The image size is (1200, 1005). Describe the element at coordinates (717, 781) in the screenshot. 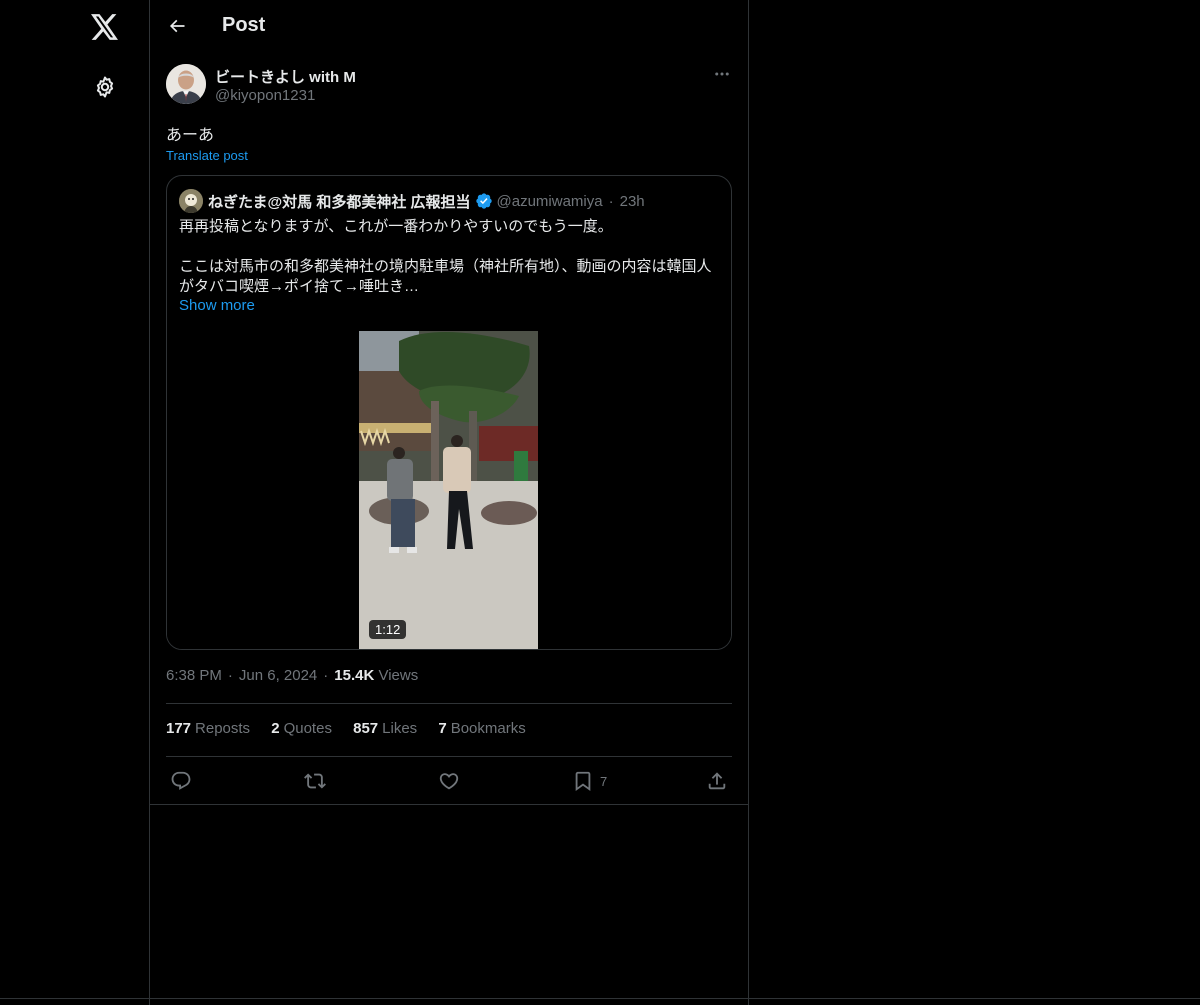

I see `share-icon` at that location.